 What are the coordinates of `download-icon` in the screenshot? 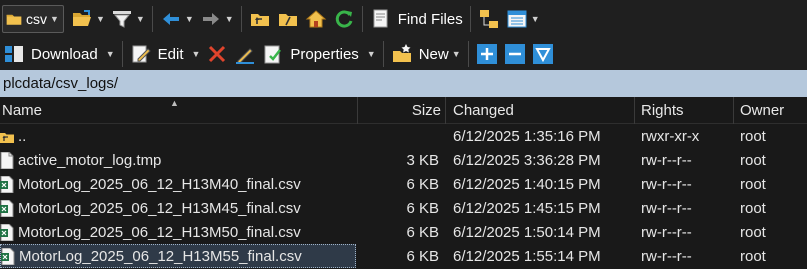 It's located at (14, 54).